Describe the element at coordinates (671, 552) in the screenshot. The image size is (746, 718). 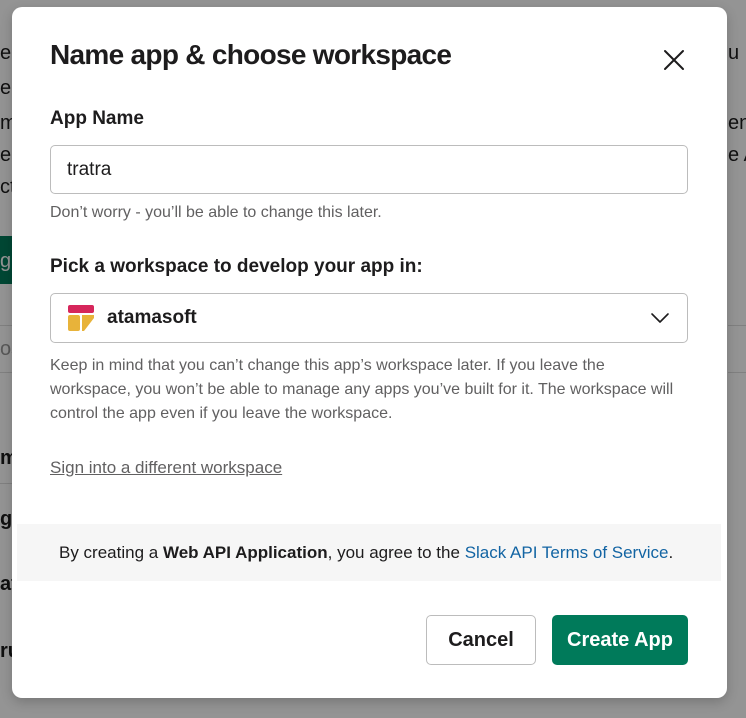
I see `terms-suffix: .` at that location.